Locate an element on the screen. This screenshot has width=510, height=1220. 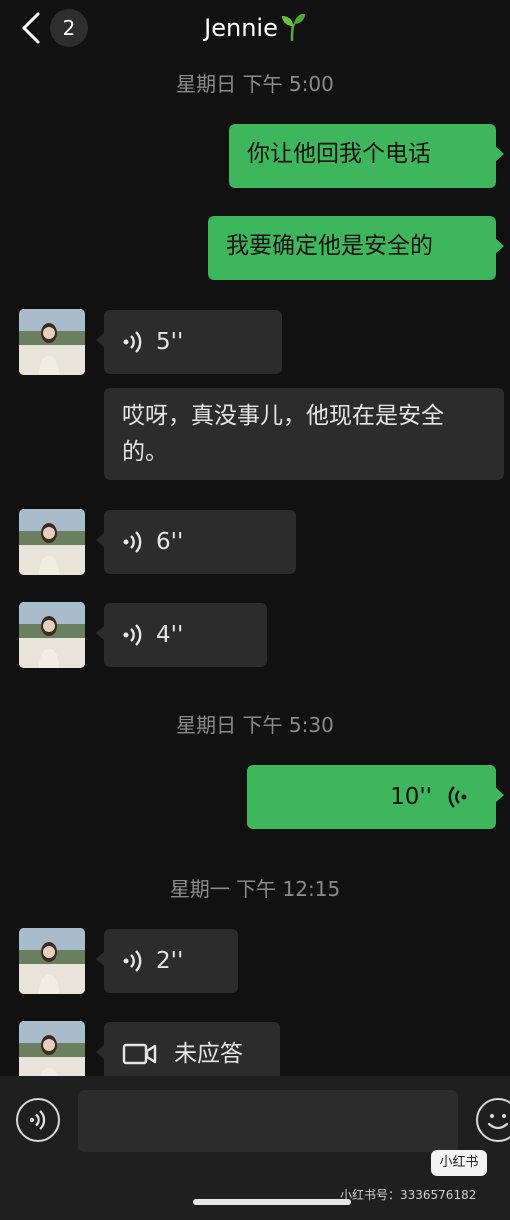
voice-message: 2'' is located at coordinates (167, 961).